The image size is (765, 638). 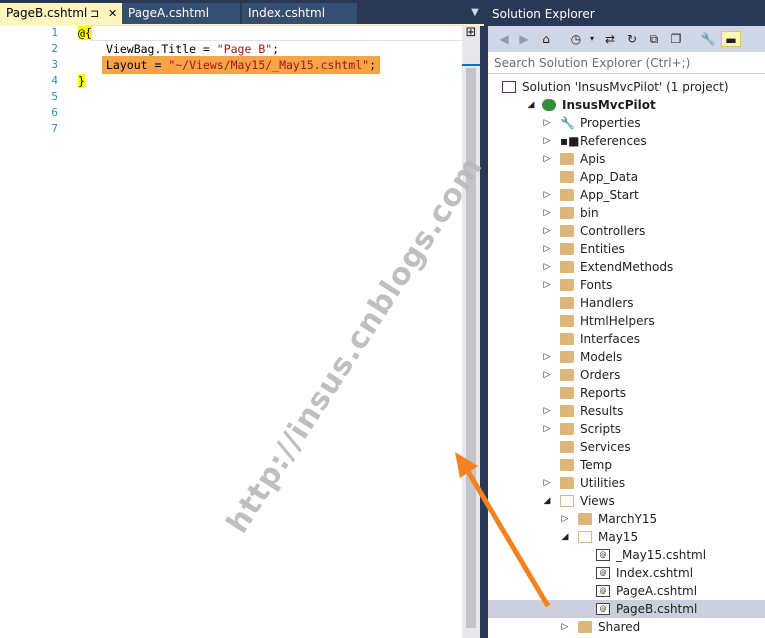 What do you see at coordinates (626, 213) in the screenshot?
I see `tree-item: ▷ bin` at bounding box center [626, 213].